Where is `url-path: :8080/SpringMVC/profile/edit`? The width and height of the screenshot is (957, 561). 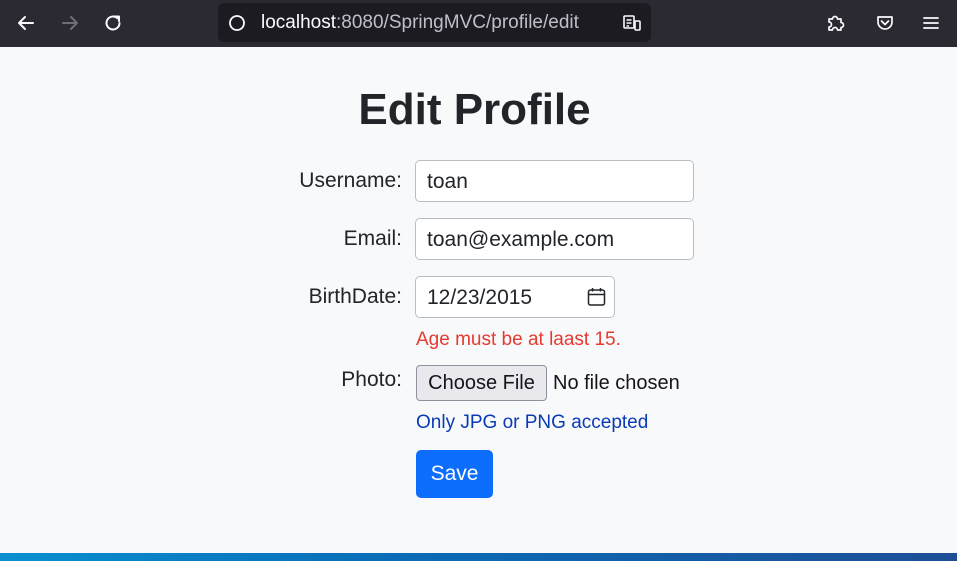
url-path: :8080/SpringMVC/profile/edit is located at coordinates (457, 22).